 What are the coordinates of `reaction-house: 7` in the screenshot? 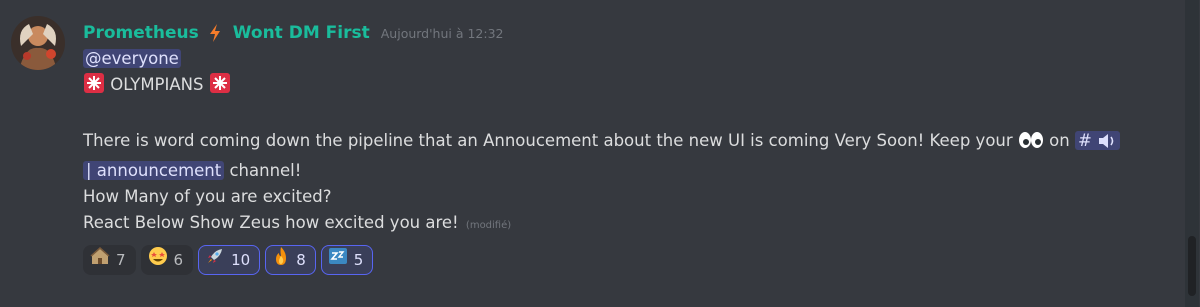 It's located at (109, 260).